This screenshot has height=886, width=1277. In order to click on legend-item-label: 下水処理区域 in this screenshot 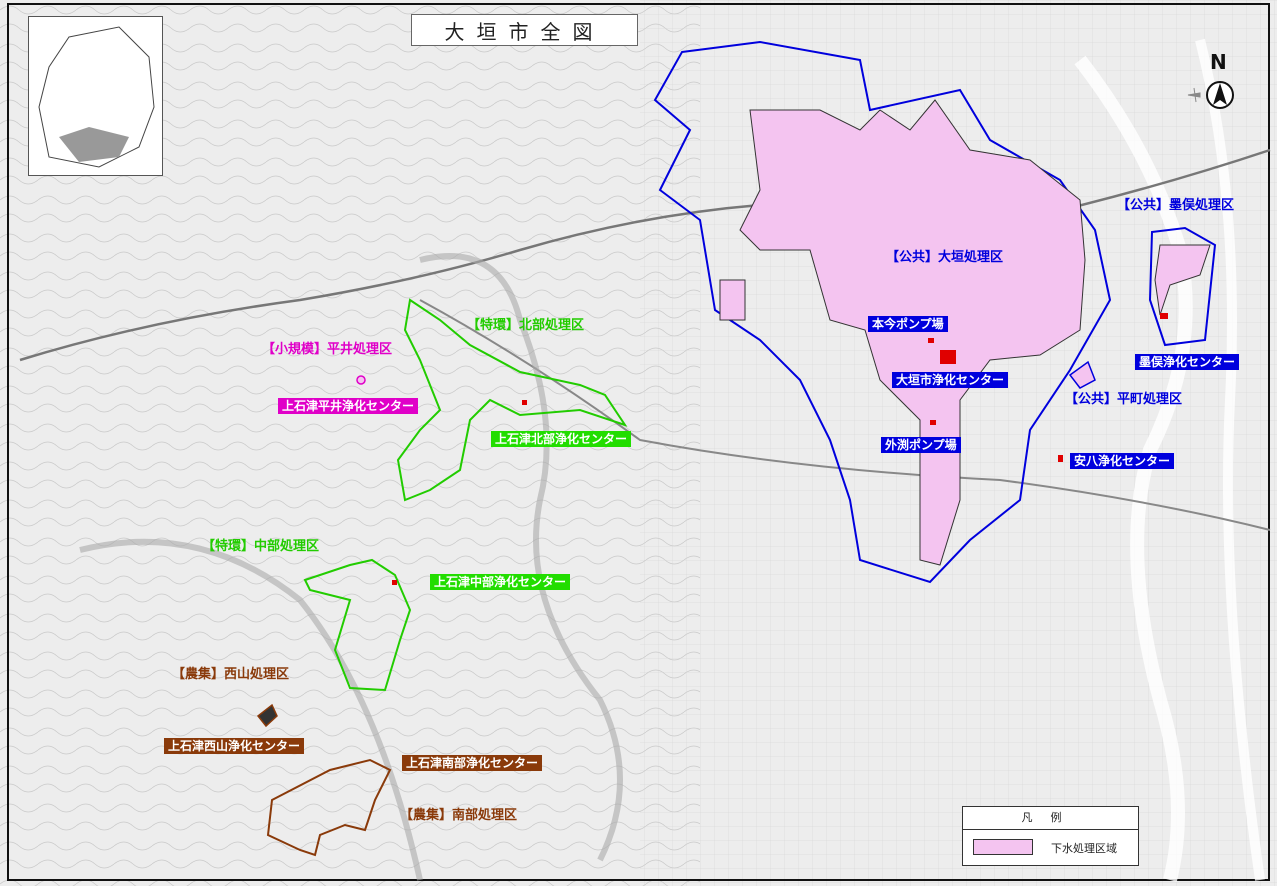, I will do `click(1084, 848)`.